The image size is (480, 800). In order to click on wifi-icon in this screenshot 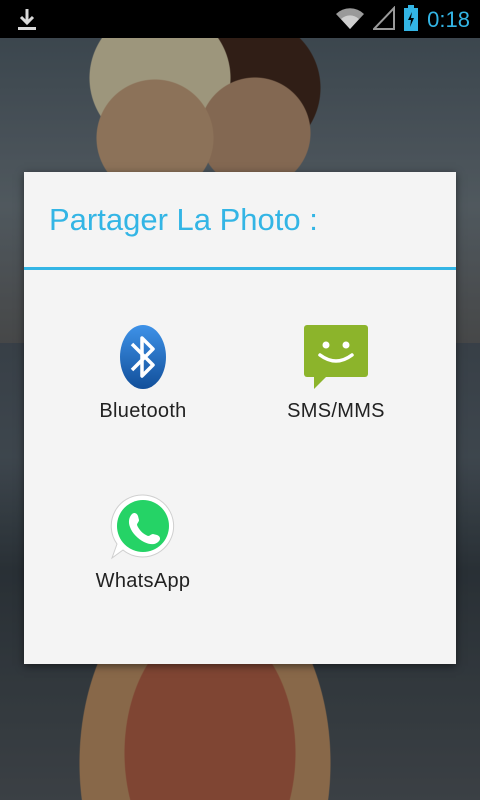, I will do `click(350, 20)`.